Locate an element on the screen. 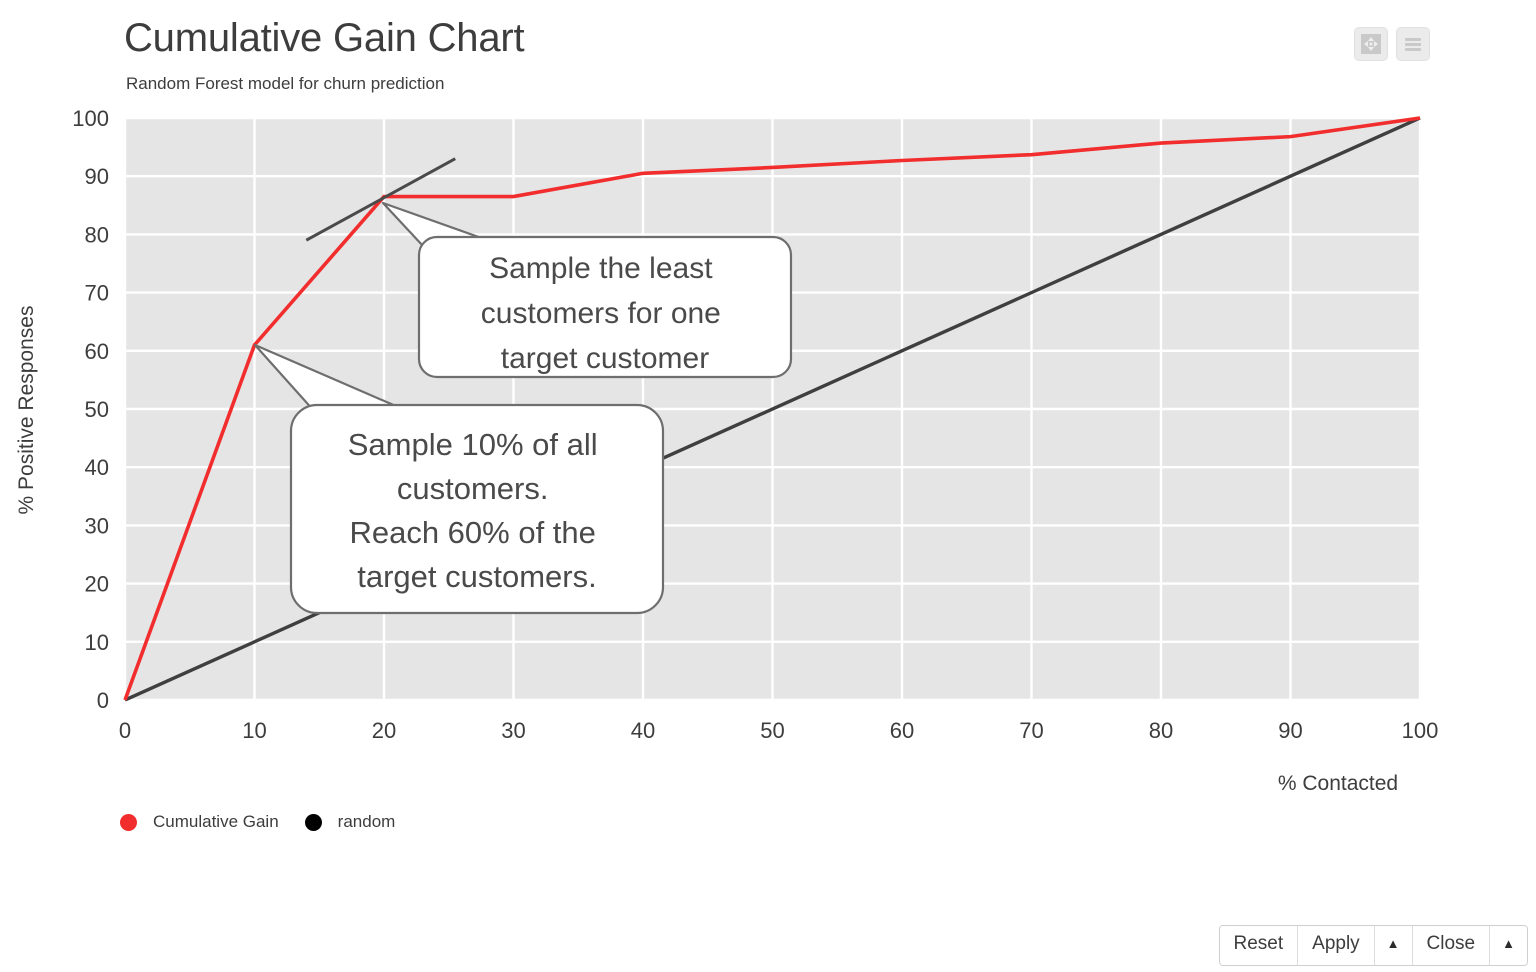 The image size is (1536, 972). y-tick-label: 10 is located at coordinates (97, 642).